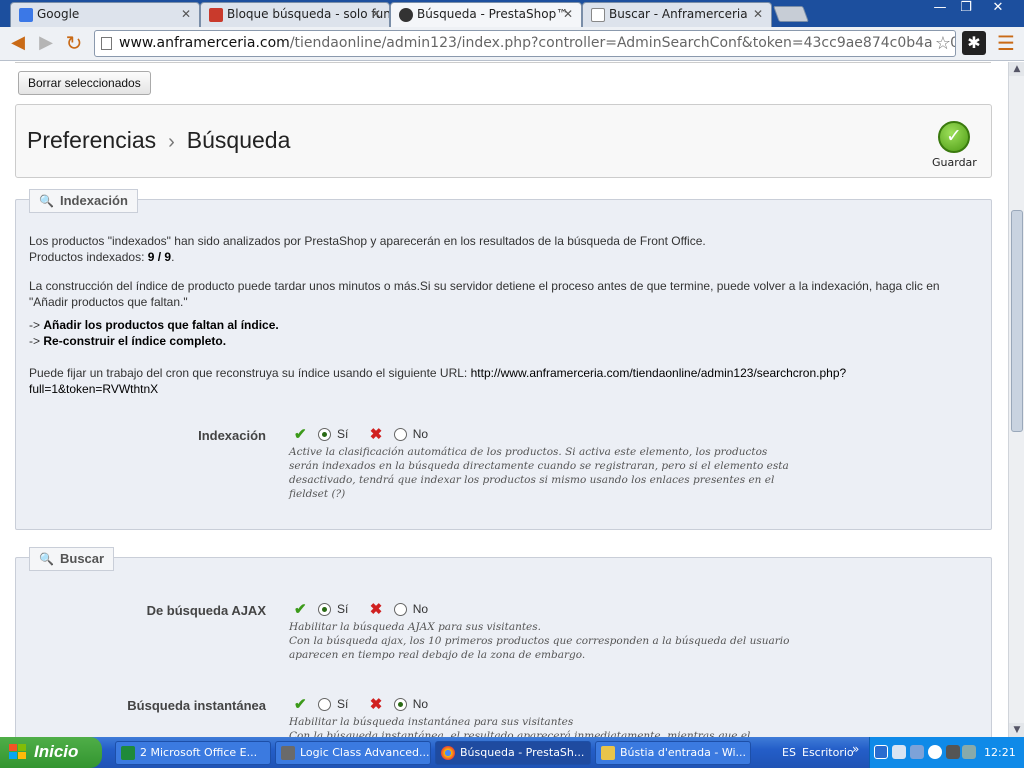 This screenshot has height=768, width=1024. Describe the element at coordinates (18, 43) in the screenshot. I see `back-arrow-icon: ◀` at that location.